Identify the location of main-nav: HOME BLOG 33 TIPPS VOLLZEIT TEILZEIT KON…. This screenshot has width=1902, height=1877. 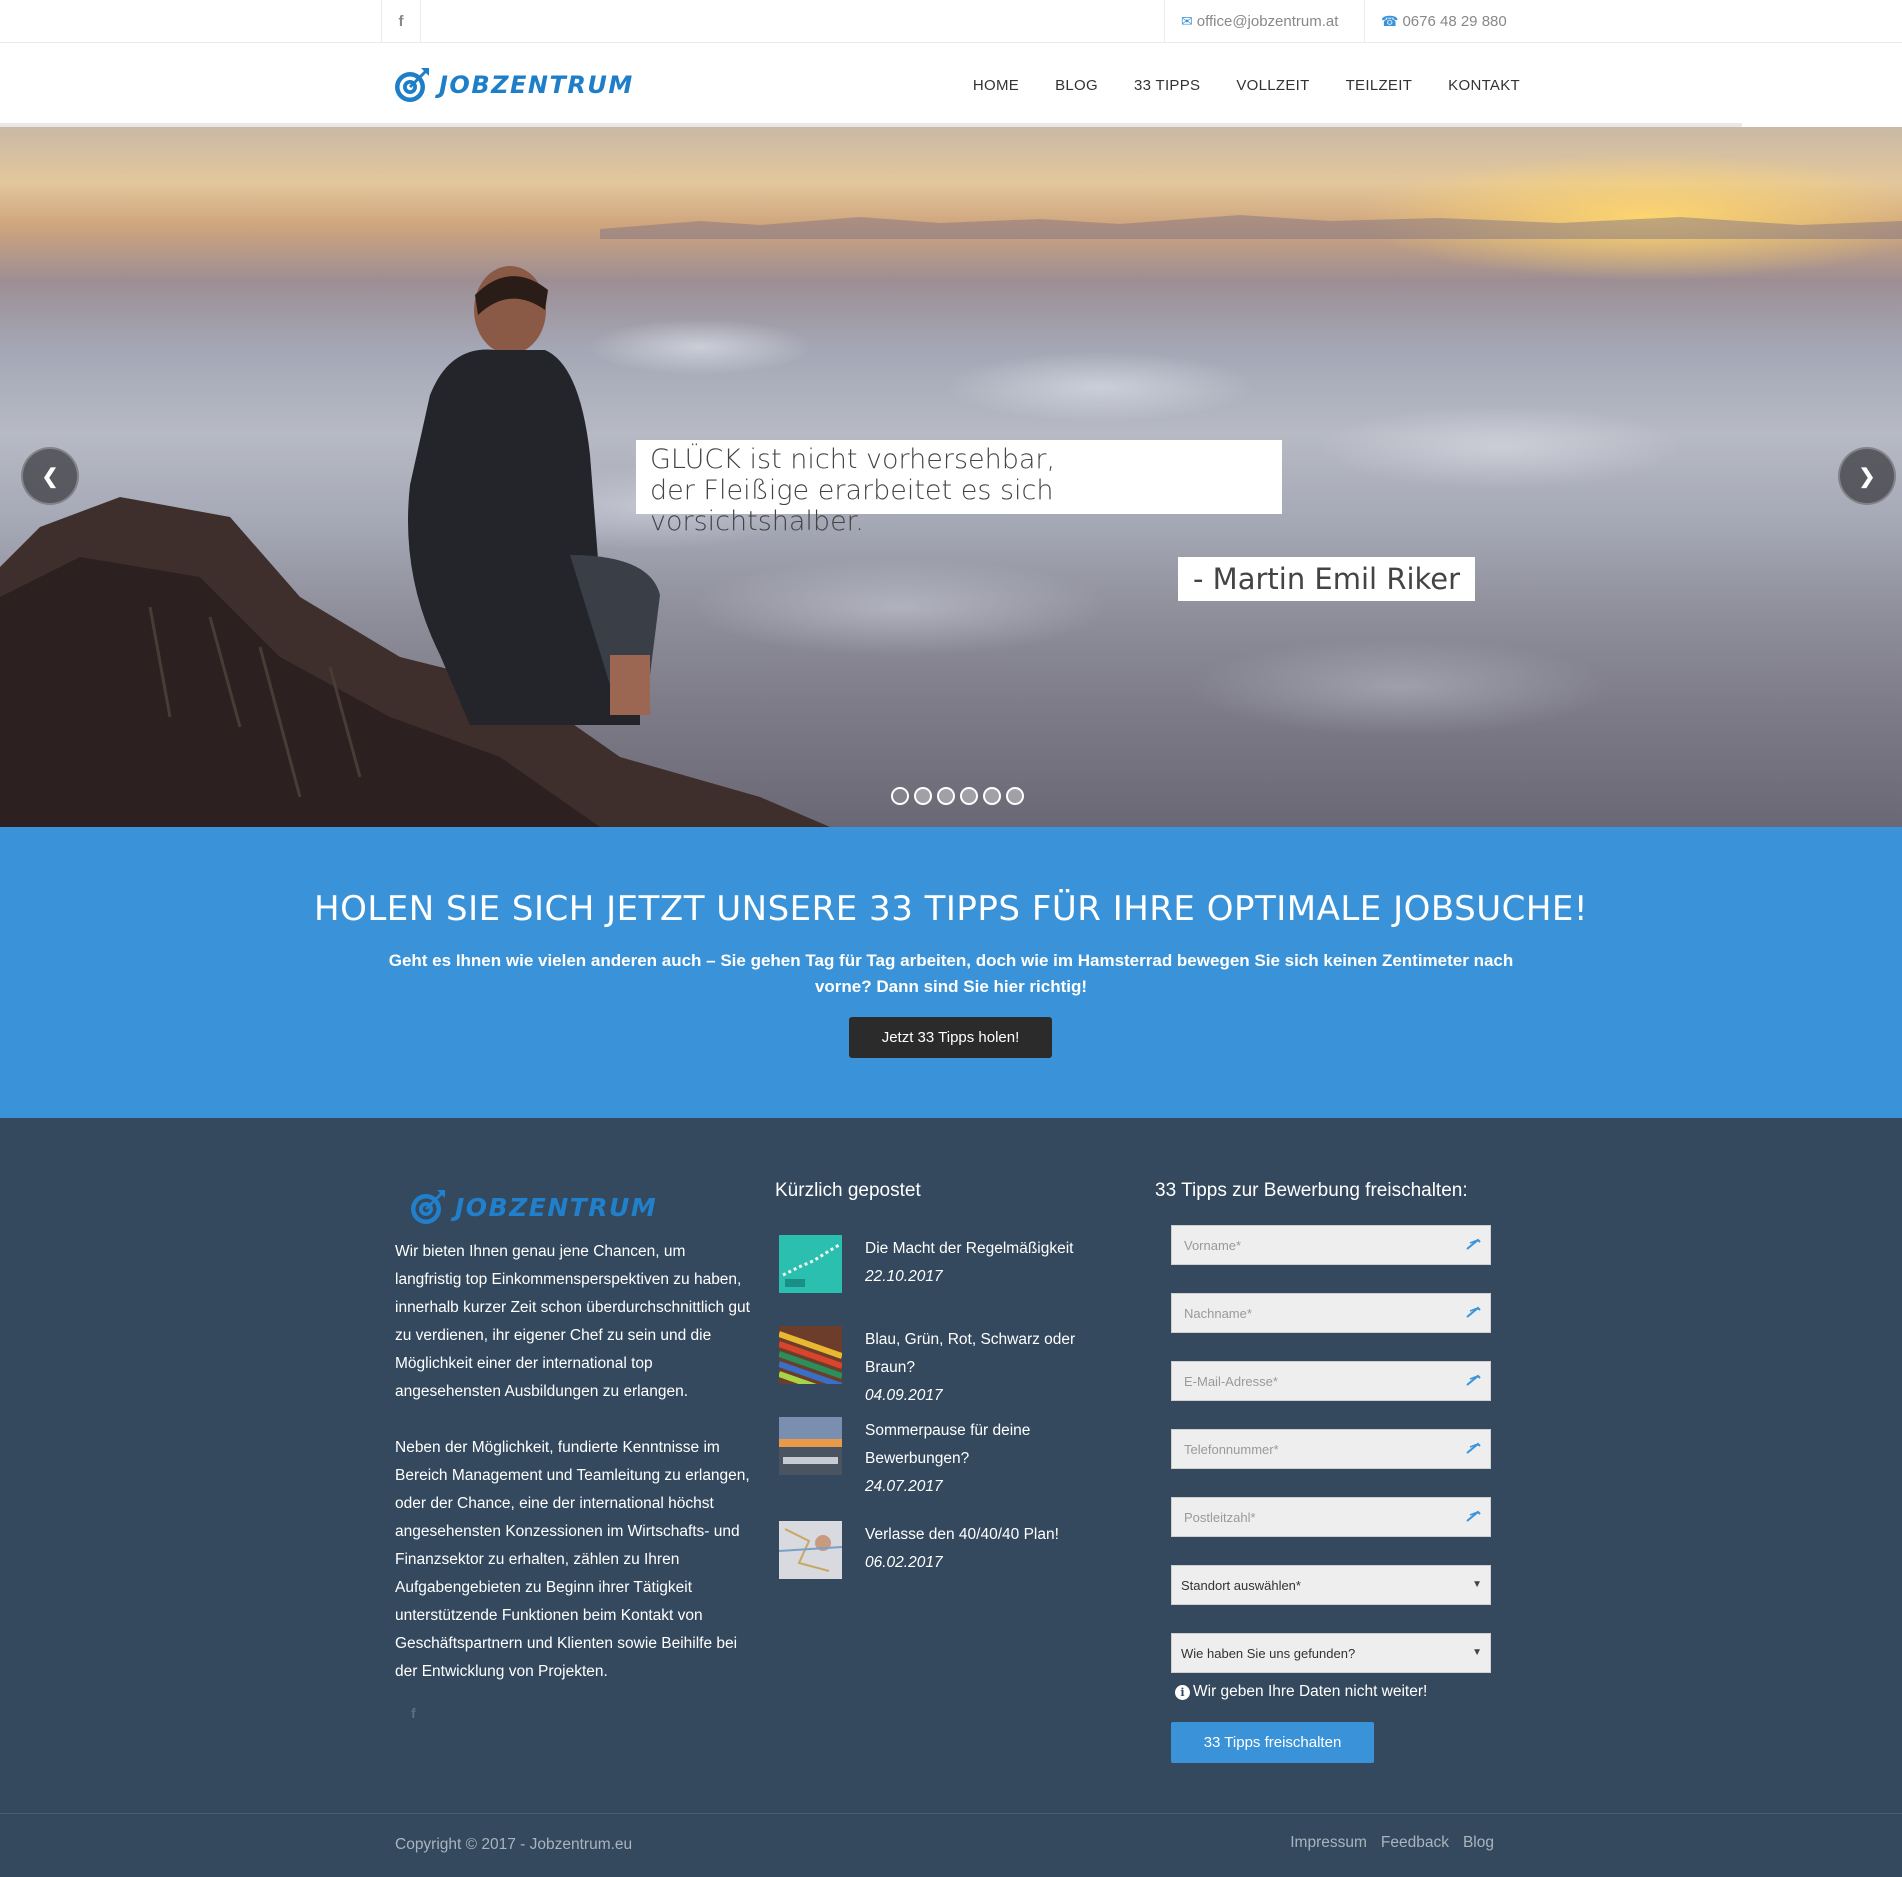
(1228, 85).